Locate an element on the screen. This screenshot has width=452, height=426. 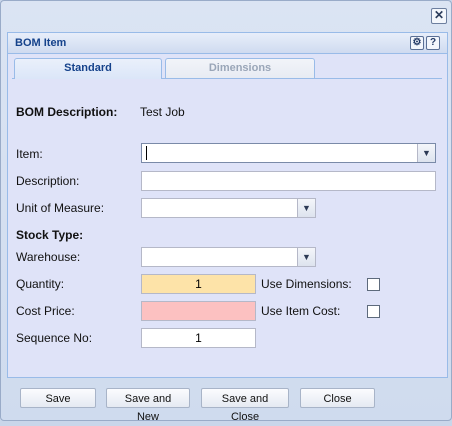
description-input is located at coordinates (288, 181).